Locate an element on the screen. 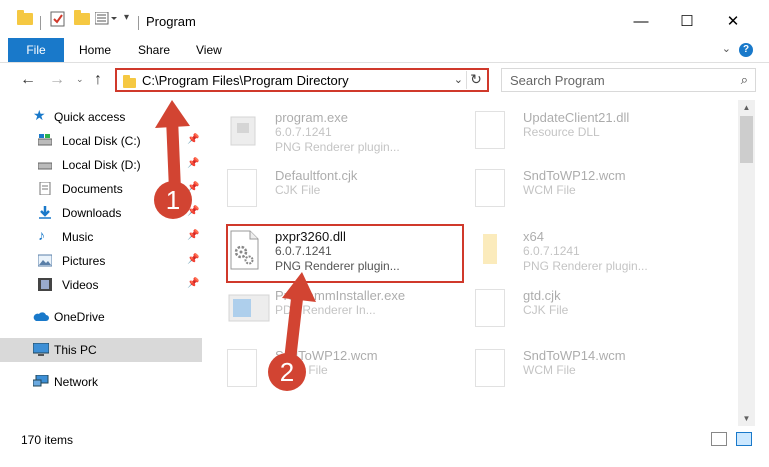  annotation-arrows is located at coordinates (235, 233).